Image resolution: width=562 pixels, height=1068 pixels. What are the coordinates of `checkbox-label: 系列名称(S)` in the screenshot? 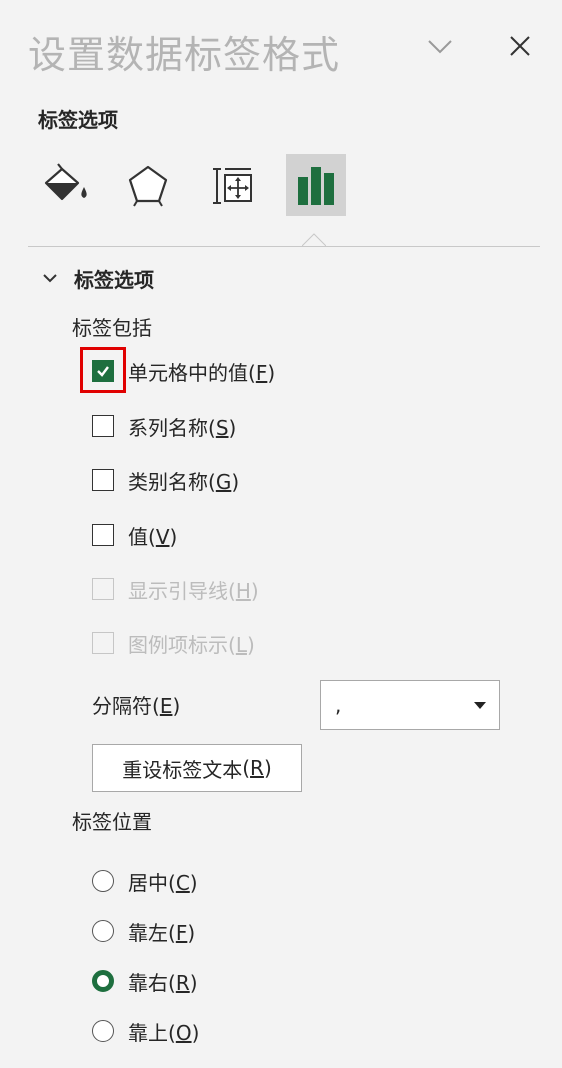 It's located at (182, 427).